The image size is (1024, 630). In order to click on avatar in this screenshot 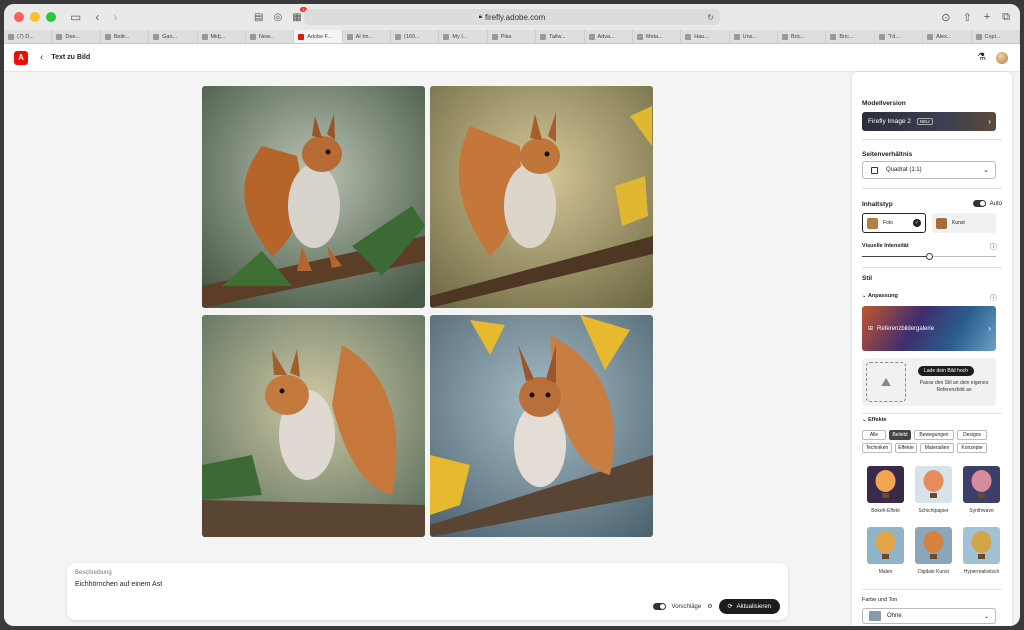, I will do `click(1002, 57)`.